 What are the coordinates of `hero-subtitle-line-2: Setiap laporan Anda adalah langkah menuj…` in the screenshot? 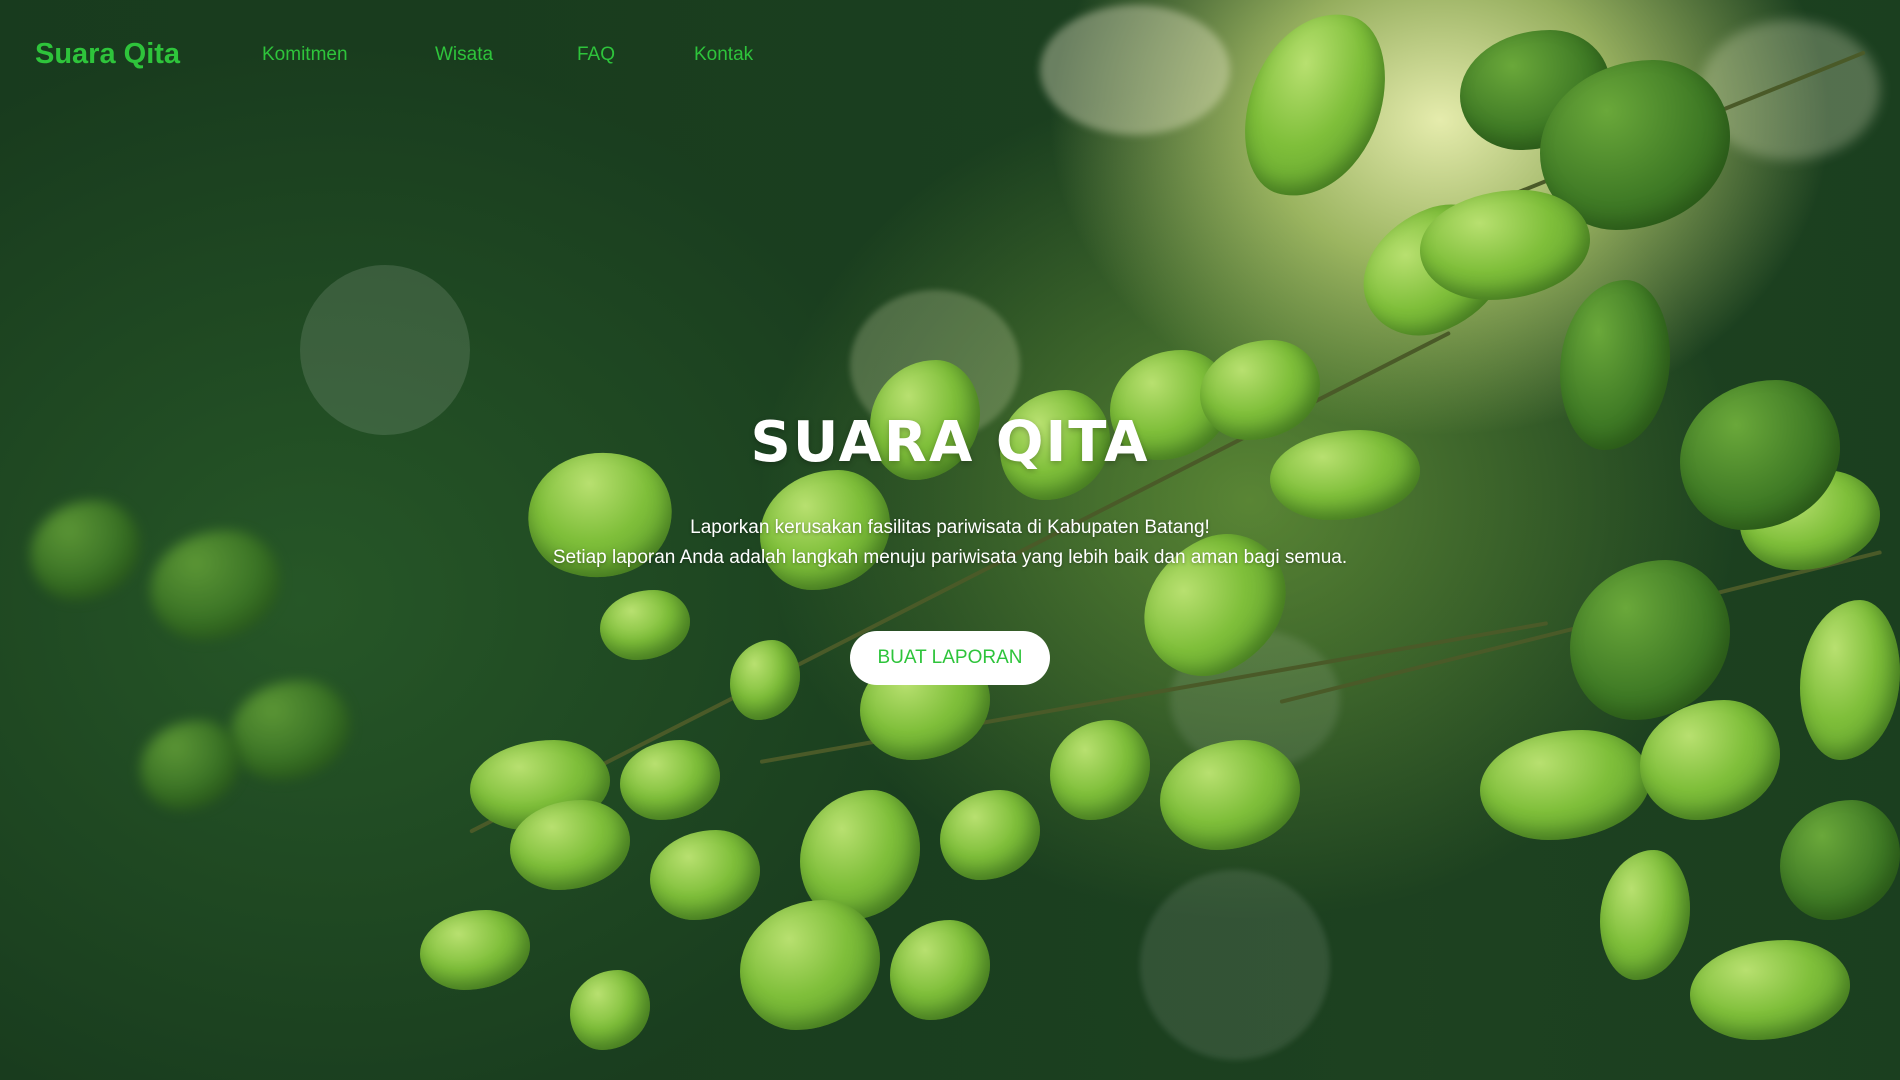 It's located at (950, 557).